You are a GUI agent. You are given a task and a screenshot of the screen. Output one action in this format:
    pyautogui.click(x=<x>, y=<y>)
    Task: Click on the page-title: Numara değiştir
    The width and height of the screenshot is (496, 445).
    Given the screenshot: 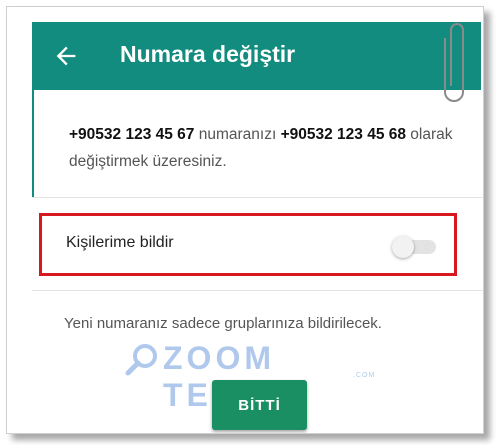 What is the action you would take?
    pyautogui.click(x=208, y=54)
    